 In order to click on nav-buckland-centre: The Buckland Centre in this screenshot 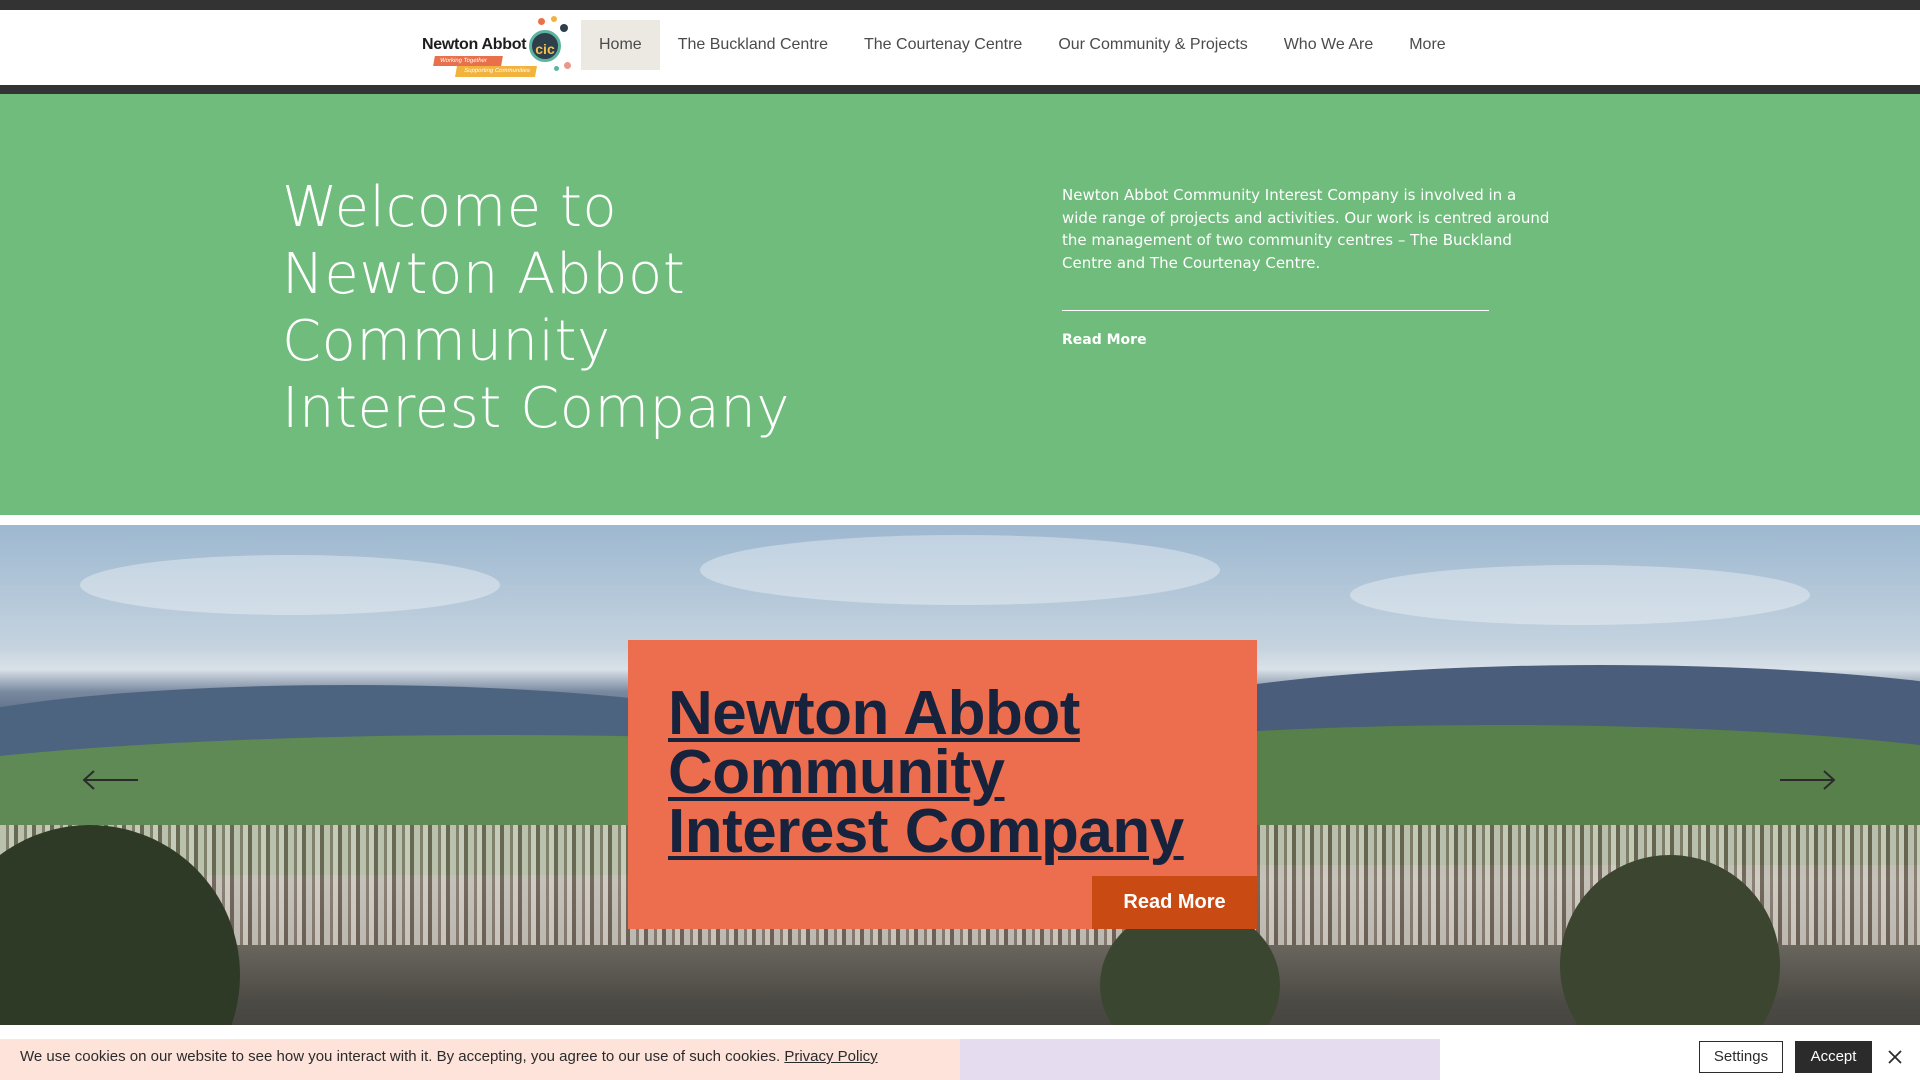, I will do `click(753, 45)`.